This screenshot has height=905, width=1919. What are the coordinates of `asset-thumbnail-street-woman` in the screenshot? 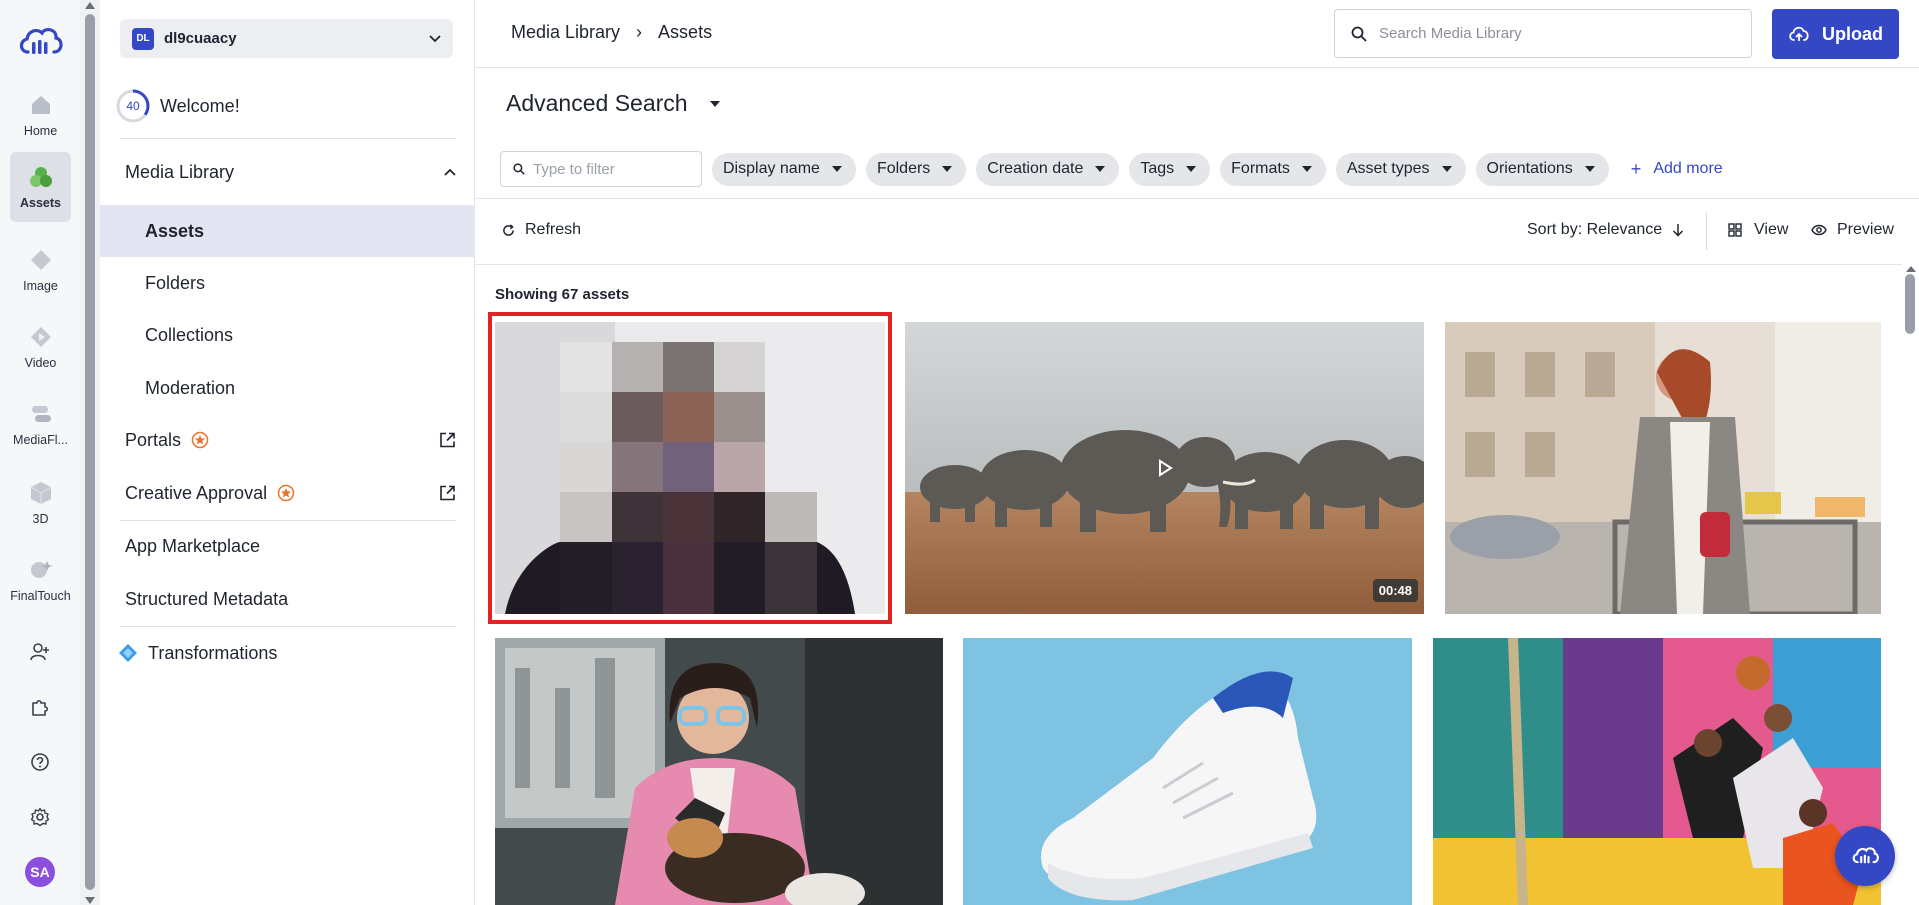 It's located at (1663, 468).